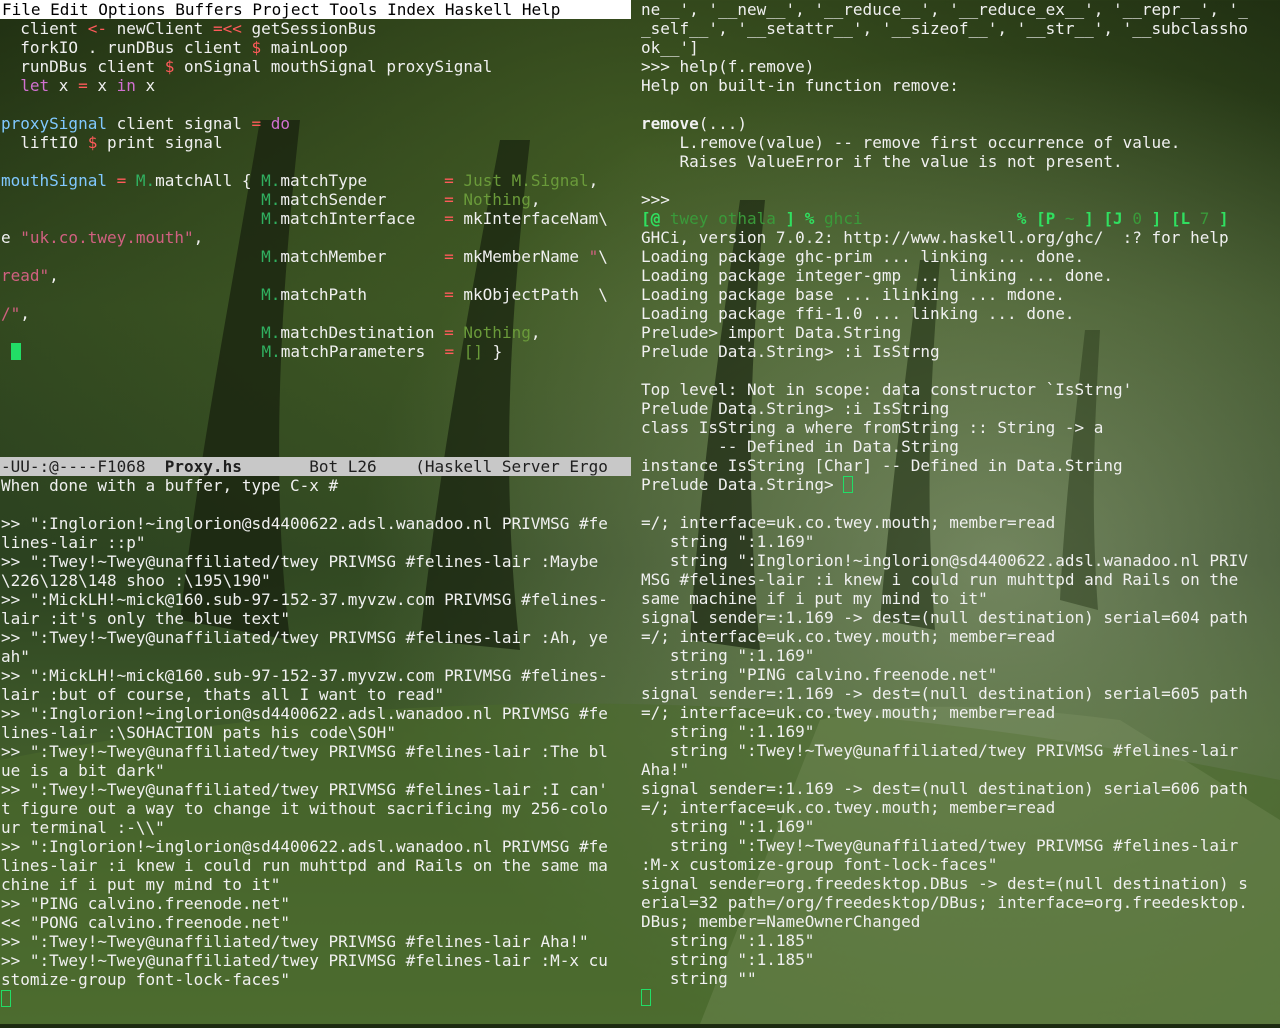 Image resolution: width=1280 pixels, height=1028 pixels. Describe the element at coordinates (316, 313) in the screenshot. I see `editor-line: /",` at that location.